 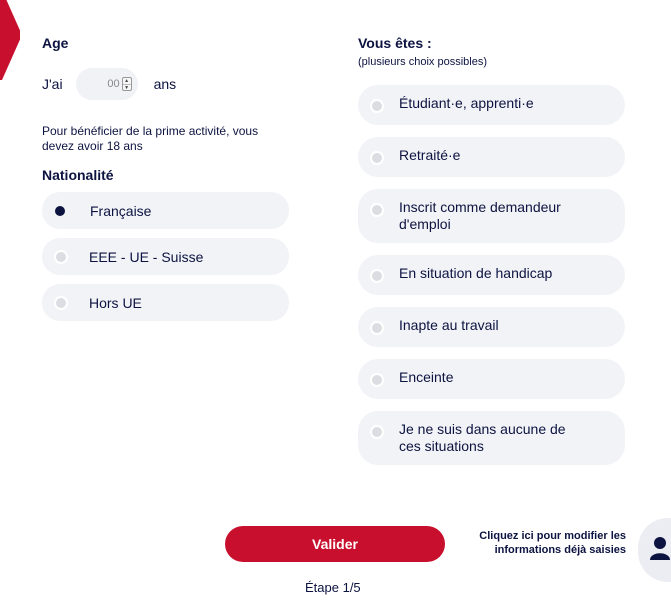 I want to click on age-row: J'ai 00 ▲ ▼ ans, so click(x=109, y=84).